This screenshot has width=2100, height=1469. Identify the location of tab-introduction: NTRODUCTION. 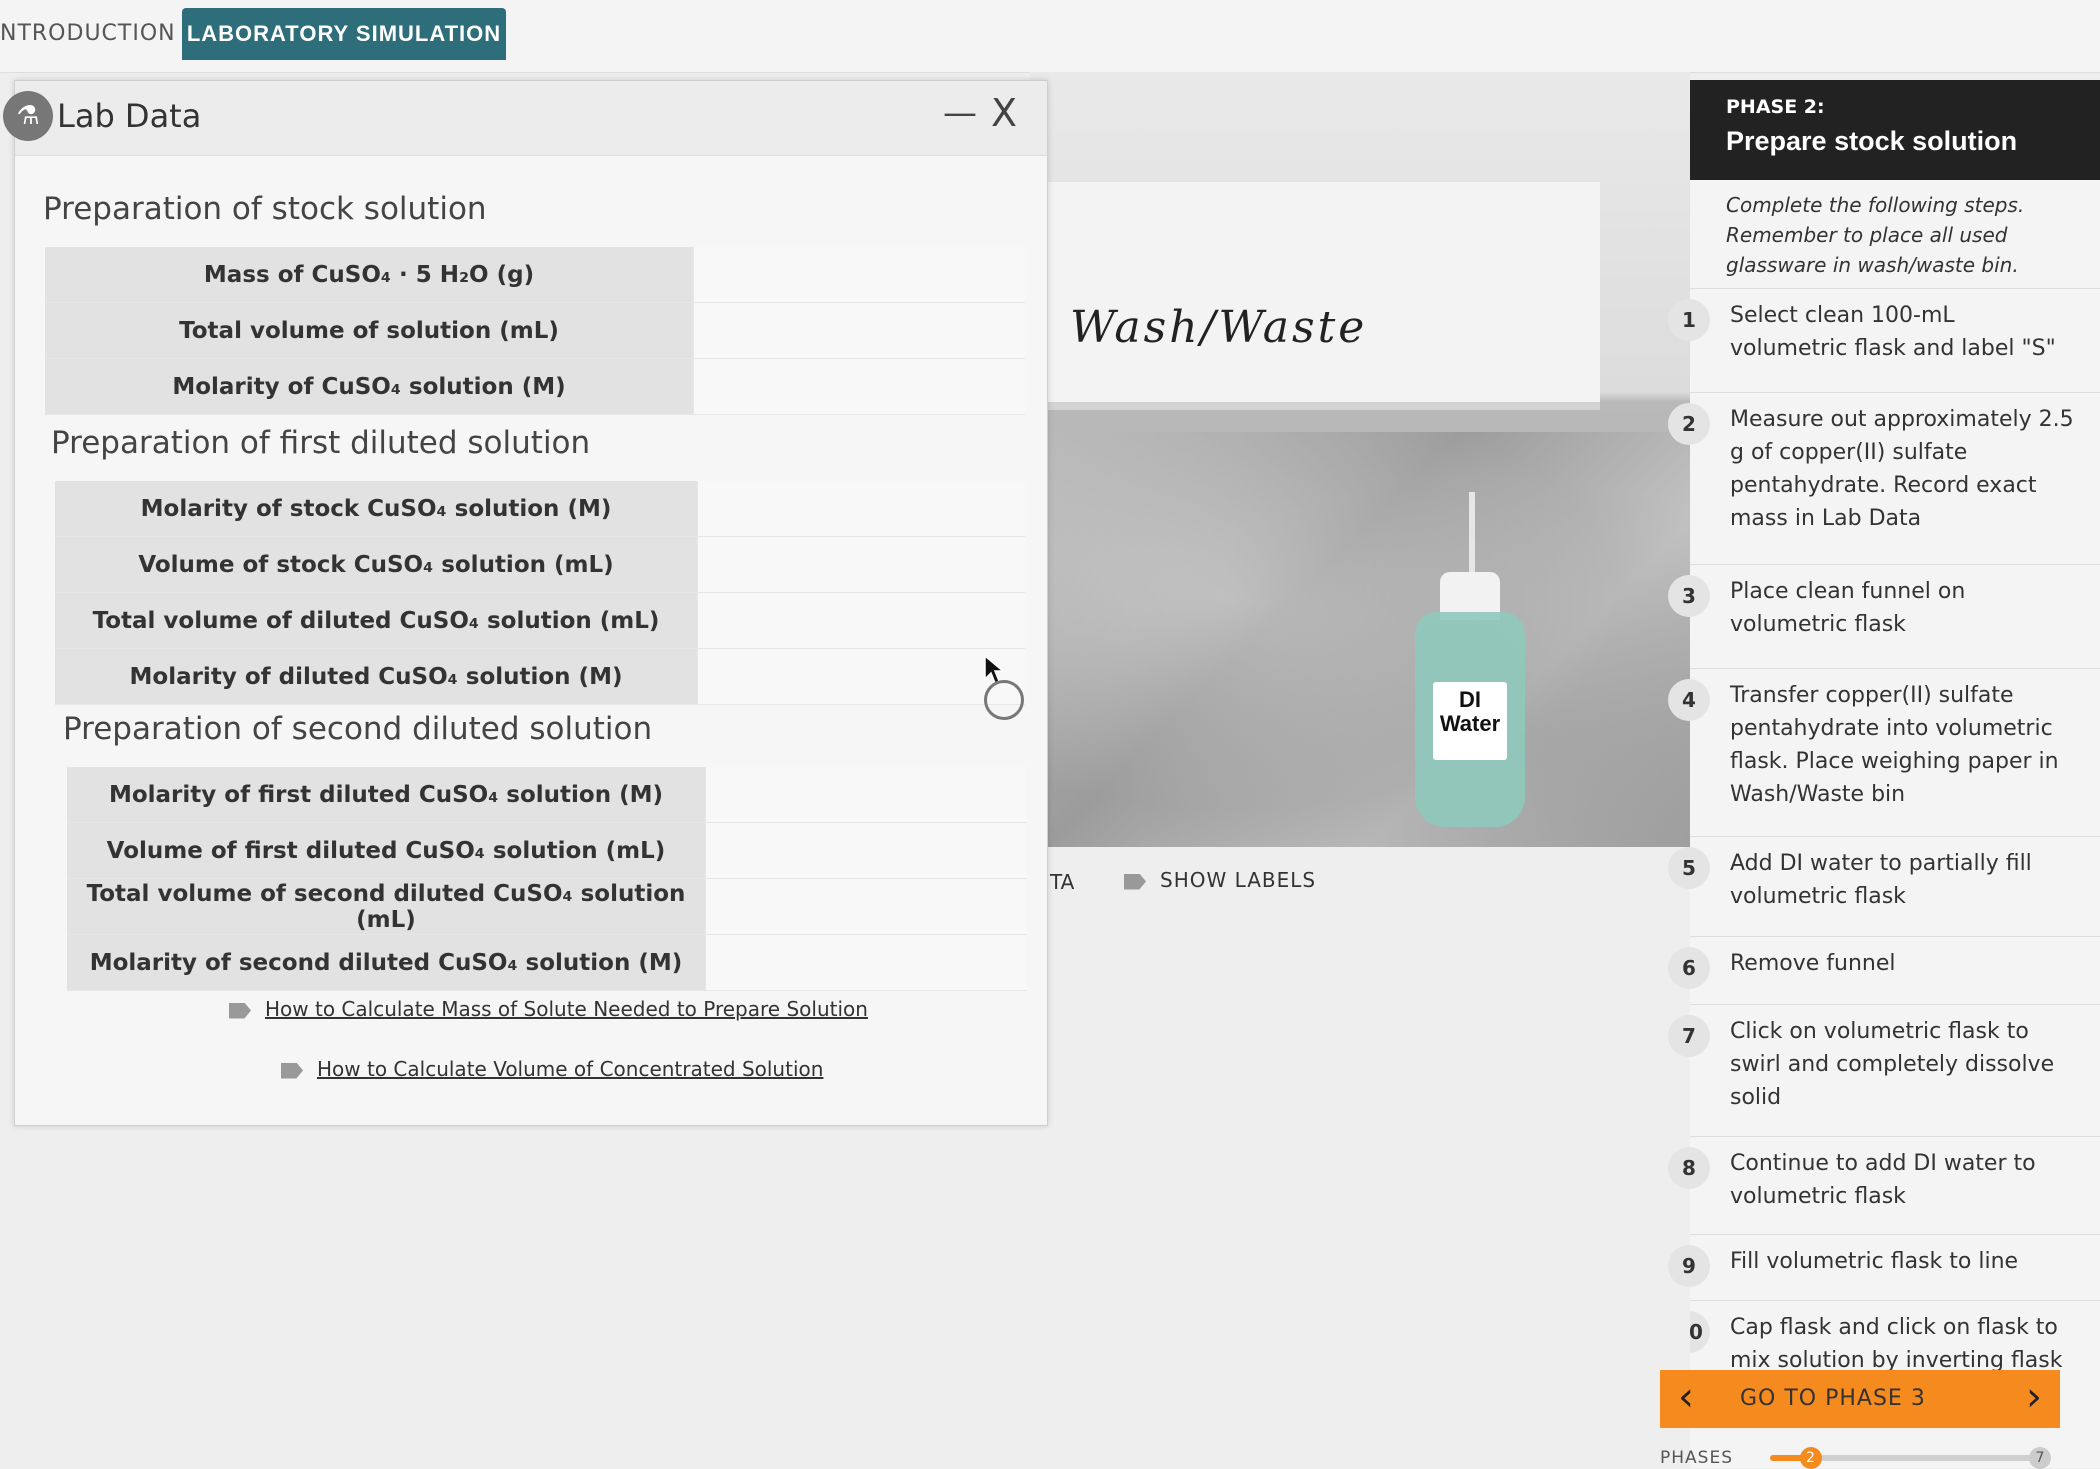
(87, 34).